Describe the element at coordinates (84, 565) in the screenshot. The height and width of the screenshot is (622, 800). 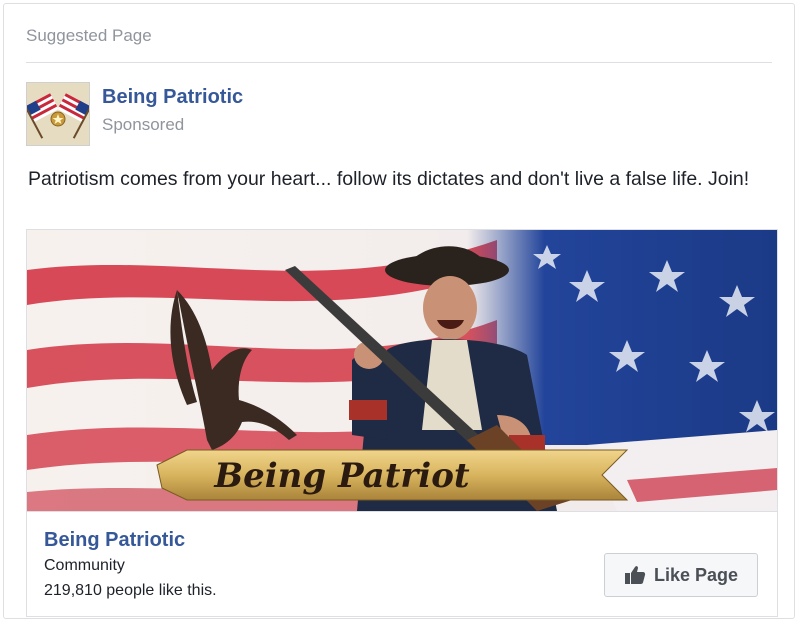
I see `footer-category: Community` at that location.